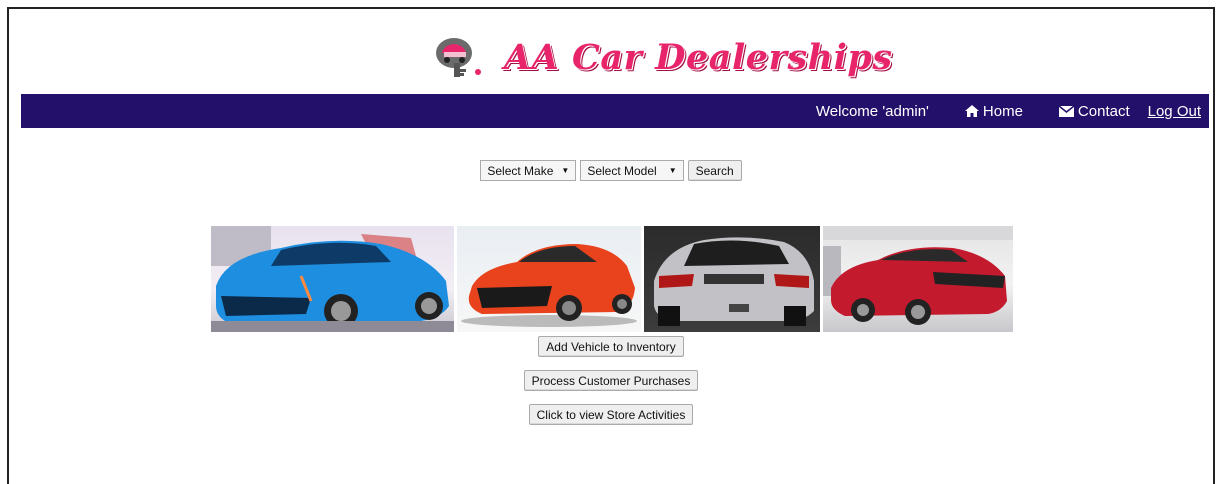 Image resolution: width=1222 pixels, height=484 pixels. Describe the element at coordinates (549, 279) in the screenshot. I see `car-image-orange-sedan` at that location.